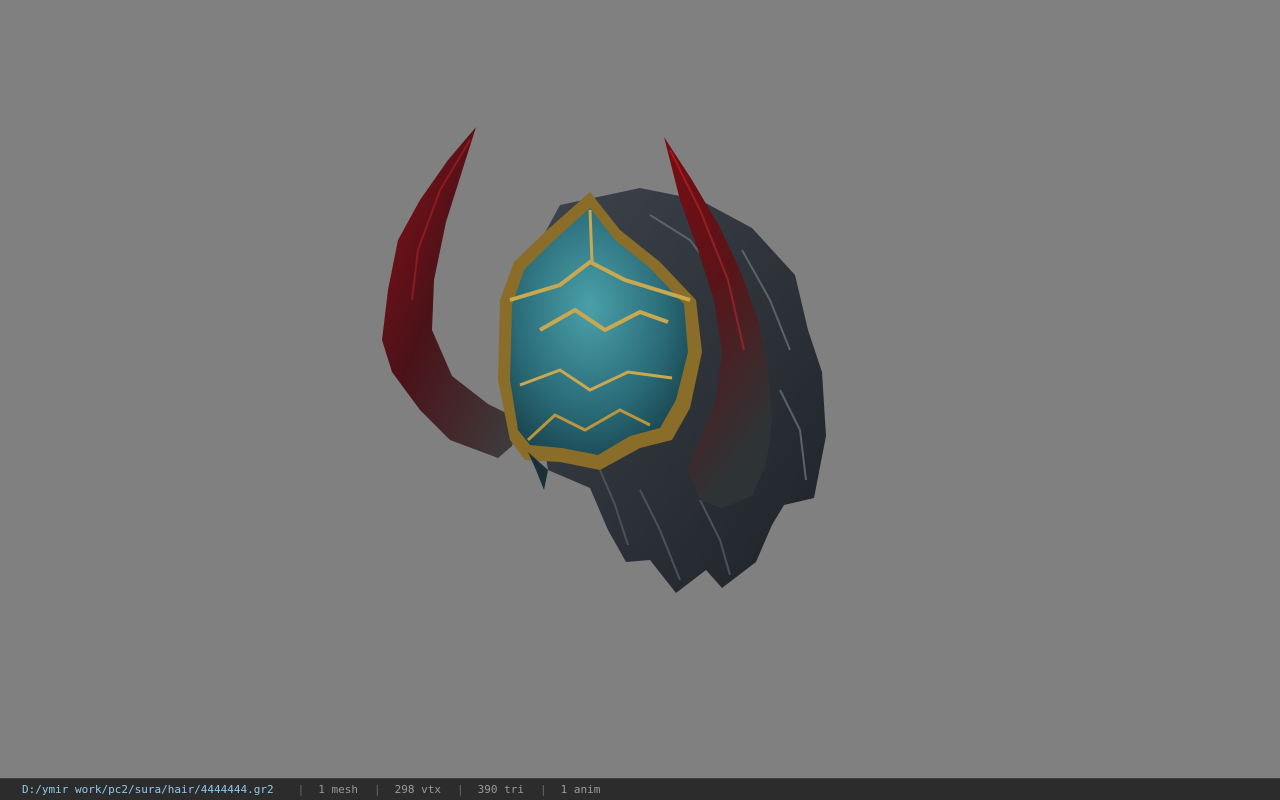  Describe the element at coordinates (451, 292) in the screenshot. I see `left-horn-shape` at that location.